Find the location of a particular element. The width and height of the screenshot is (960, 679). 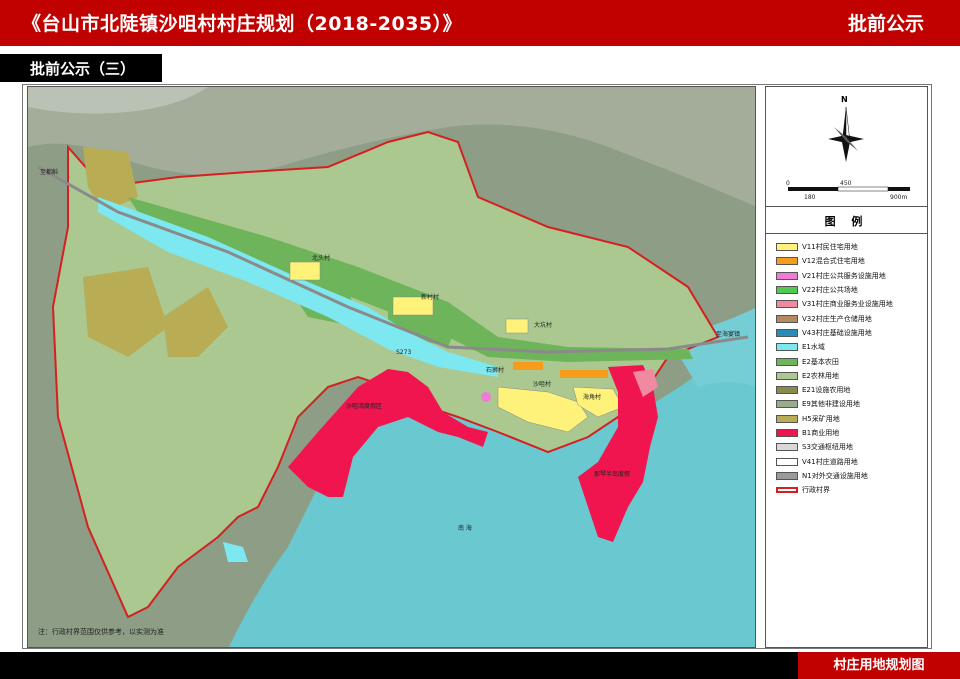

legend-item: N1对外交通设施用地 is located at coordinates (851, 476).